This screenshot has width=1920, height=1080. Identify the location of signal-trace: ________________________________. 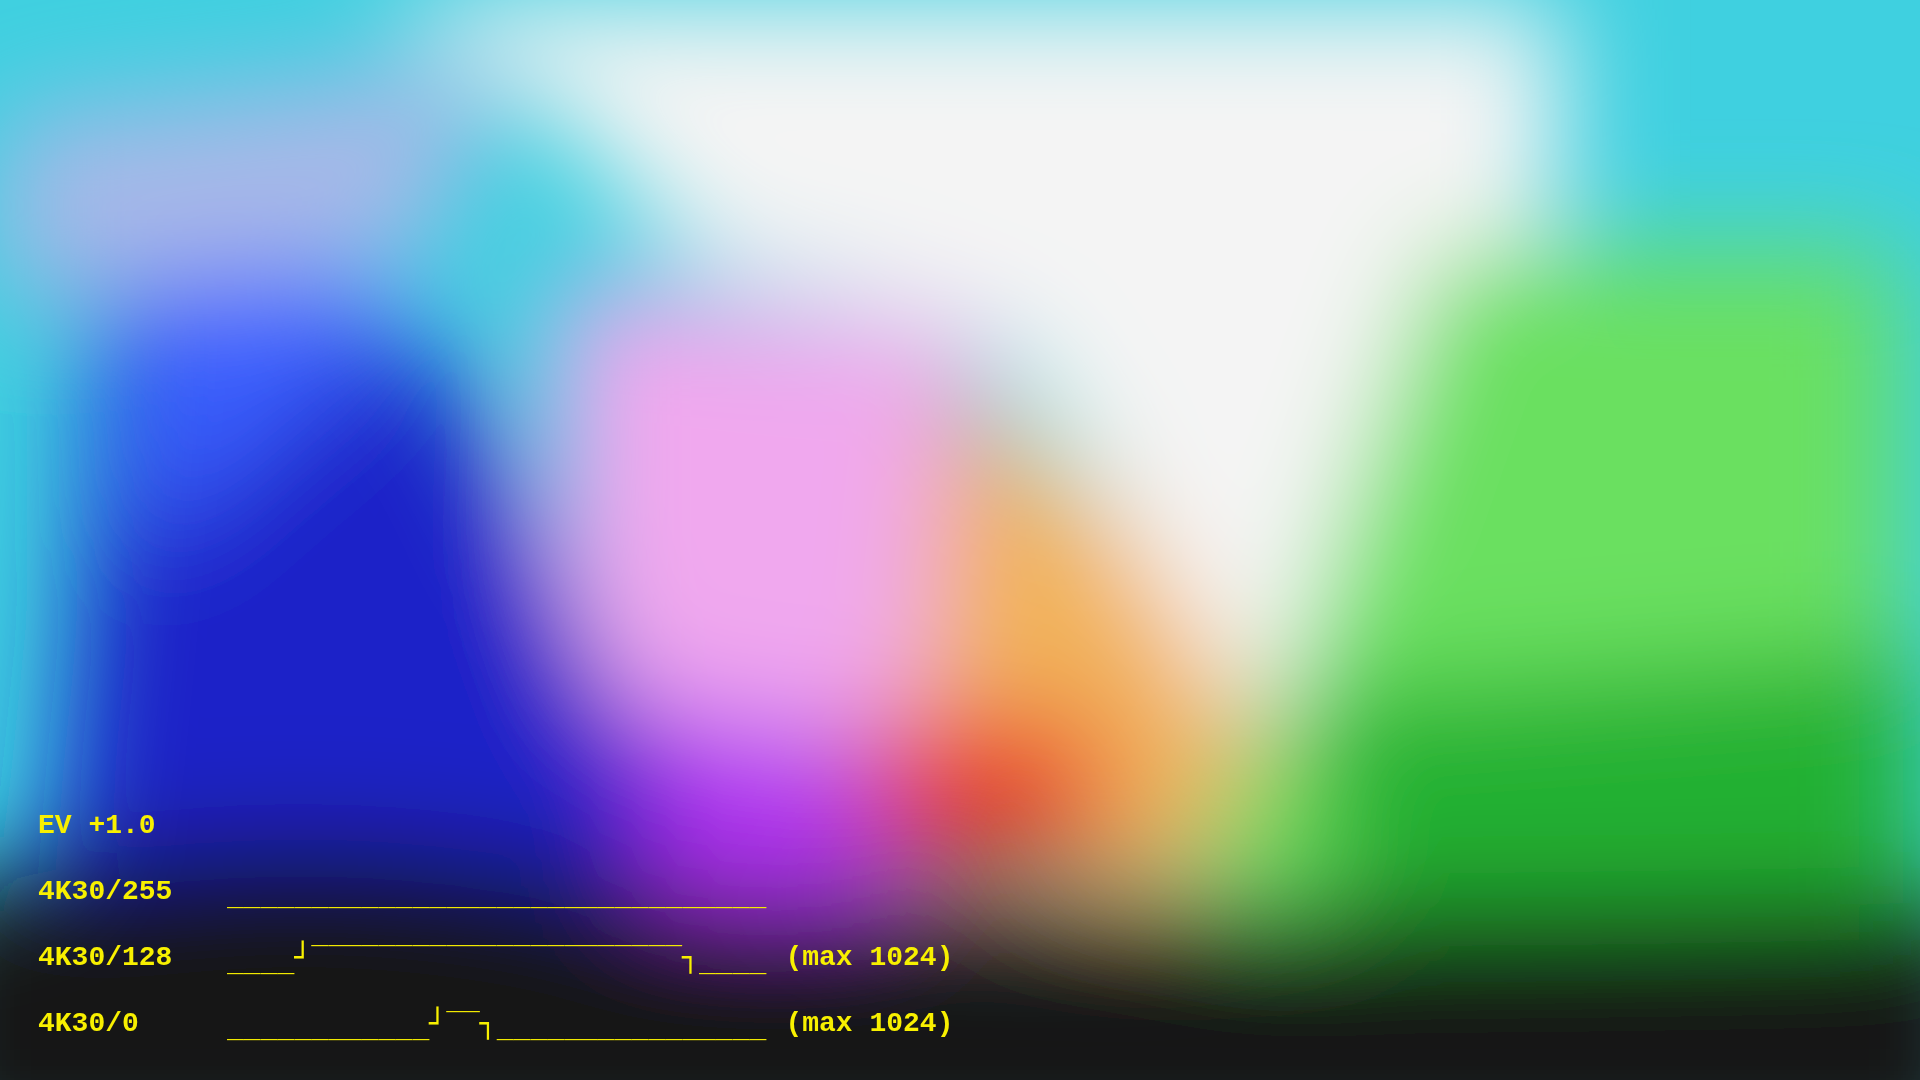
(497, 892).